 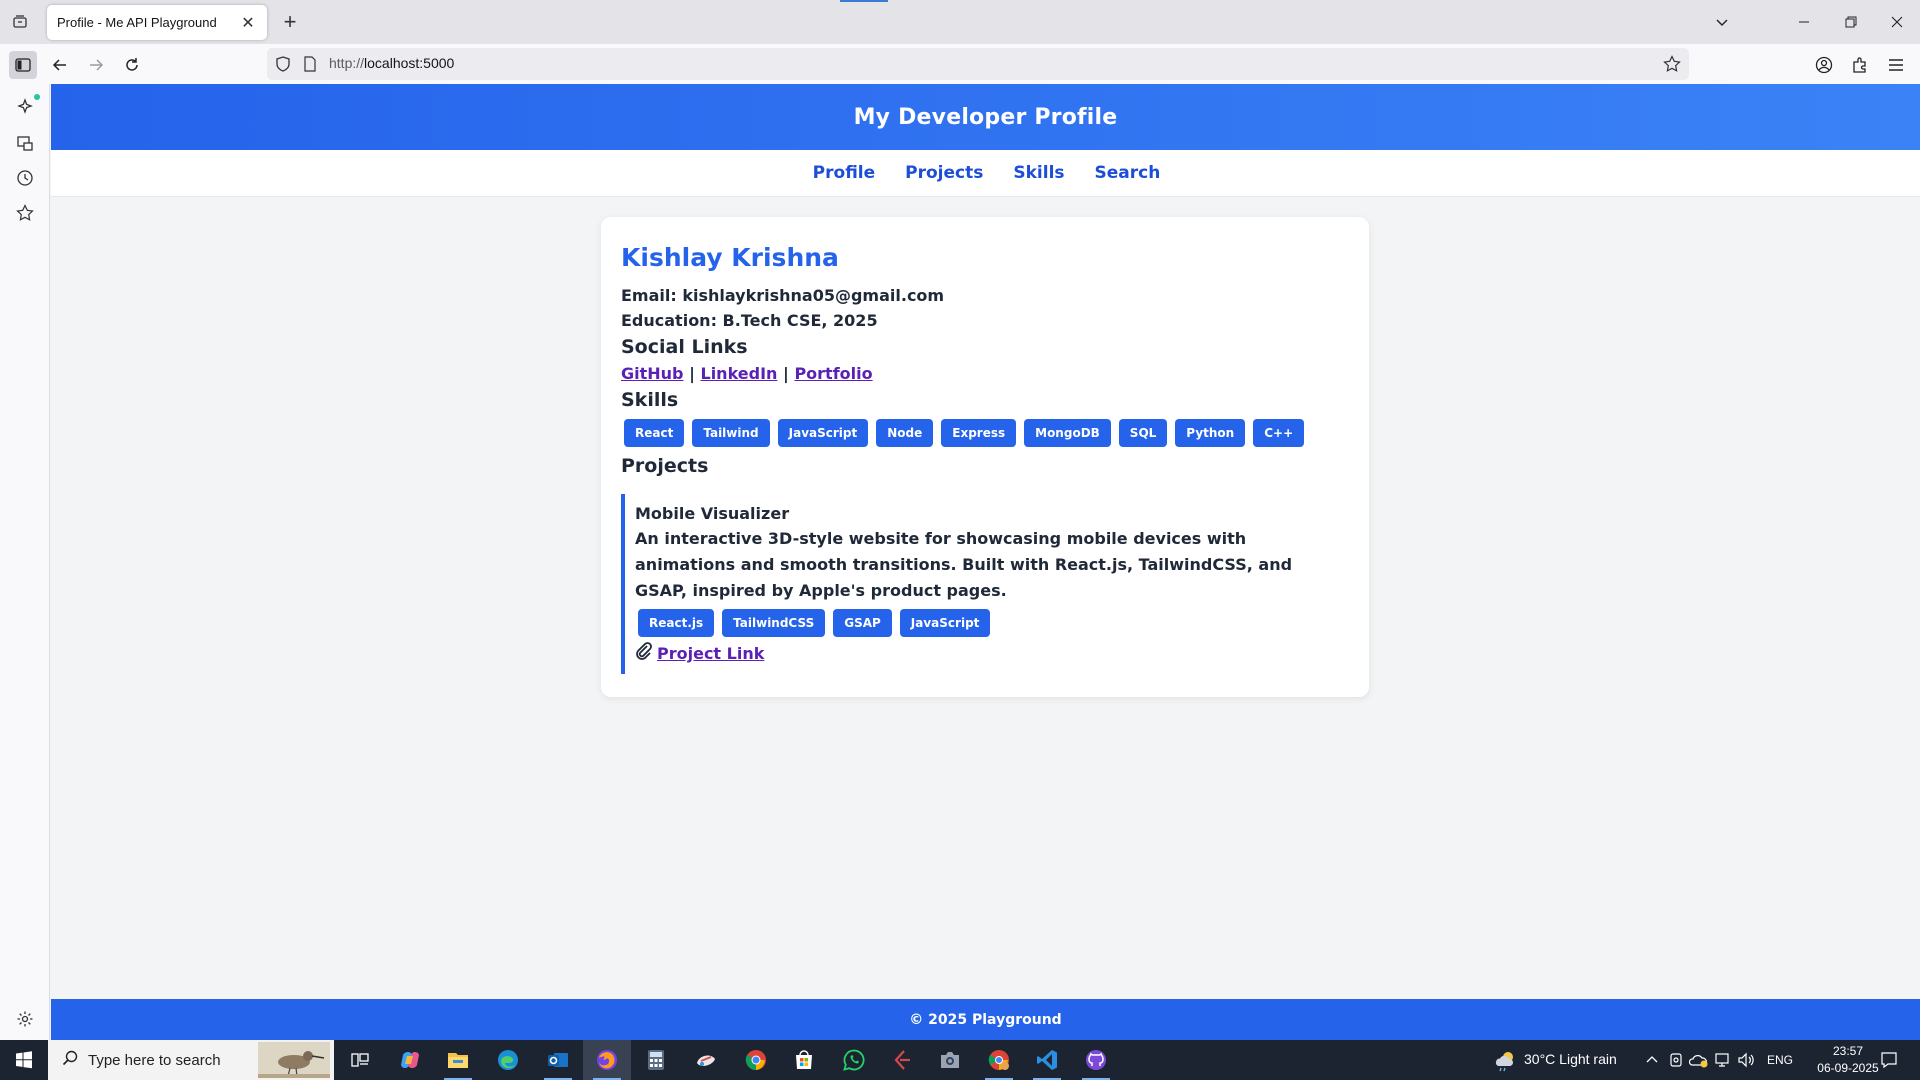 What do you see at coordinates (458, 1060) in the screenshot?
I see `file-explorer-icon` at bounding box center [458, 1060].